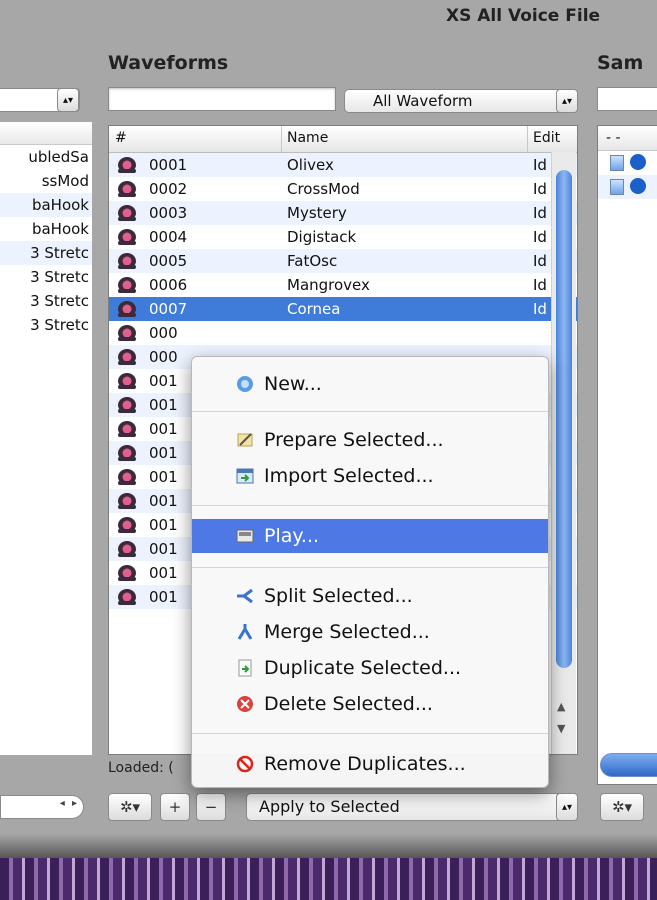 The width and height of the screenshot is (657, 900). Describe the element at coordinates (168, 309) in the screenshot. I see `row-number: 0007` at that location.